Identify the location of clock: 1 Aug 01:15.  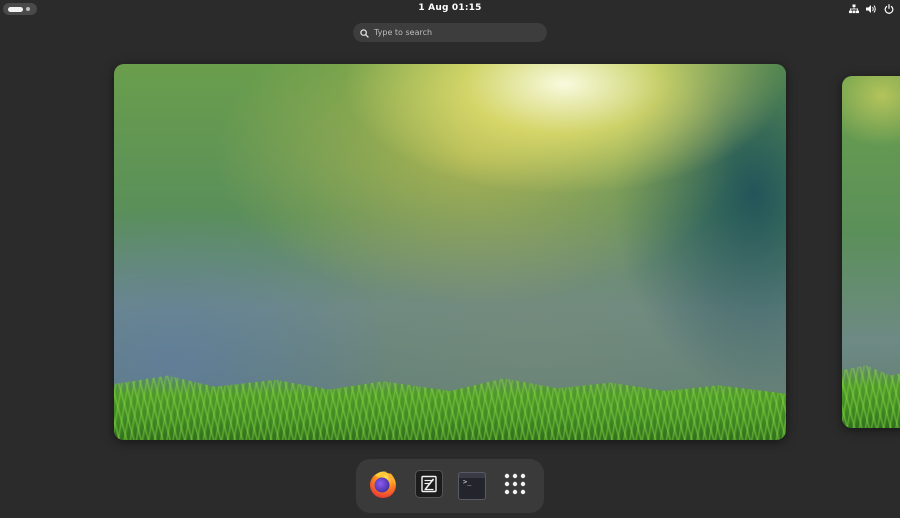
(450, 8).